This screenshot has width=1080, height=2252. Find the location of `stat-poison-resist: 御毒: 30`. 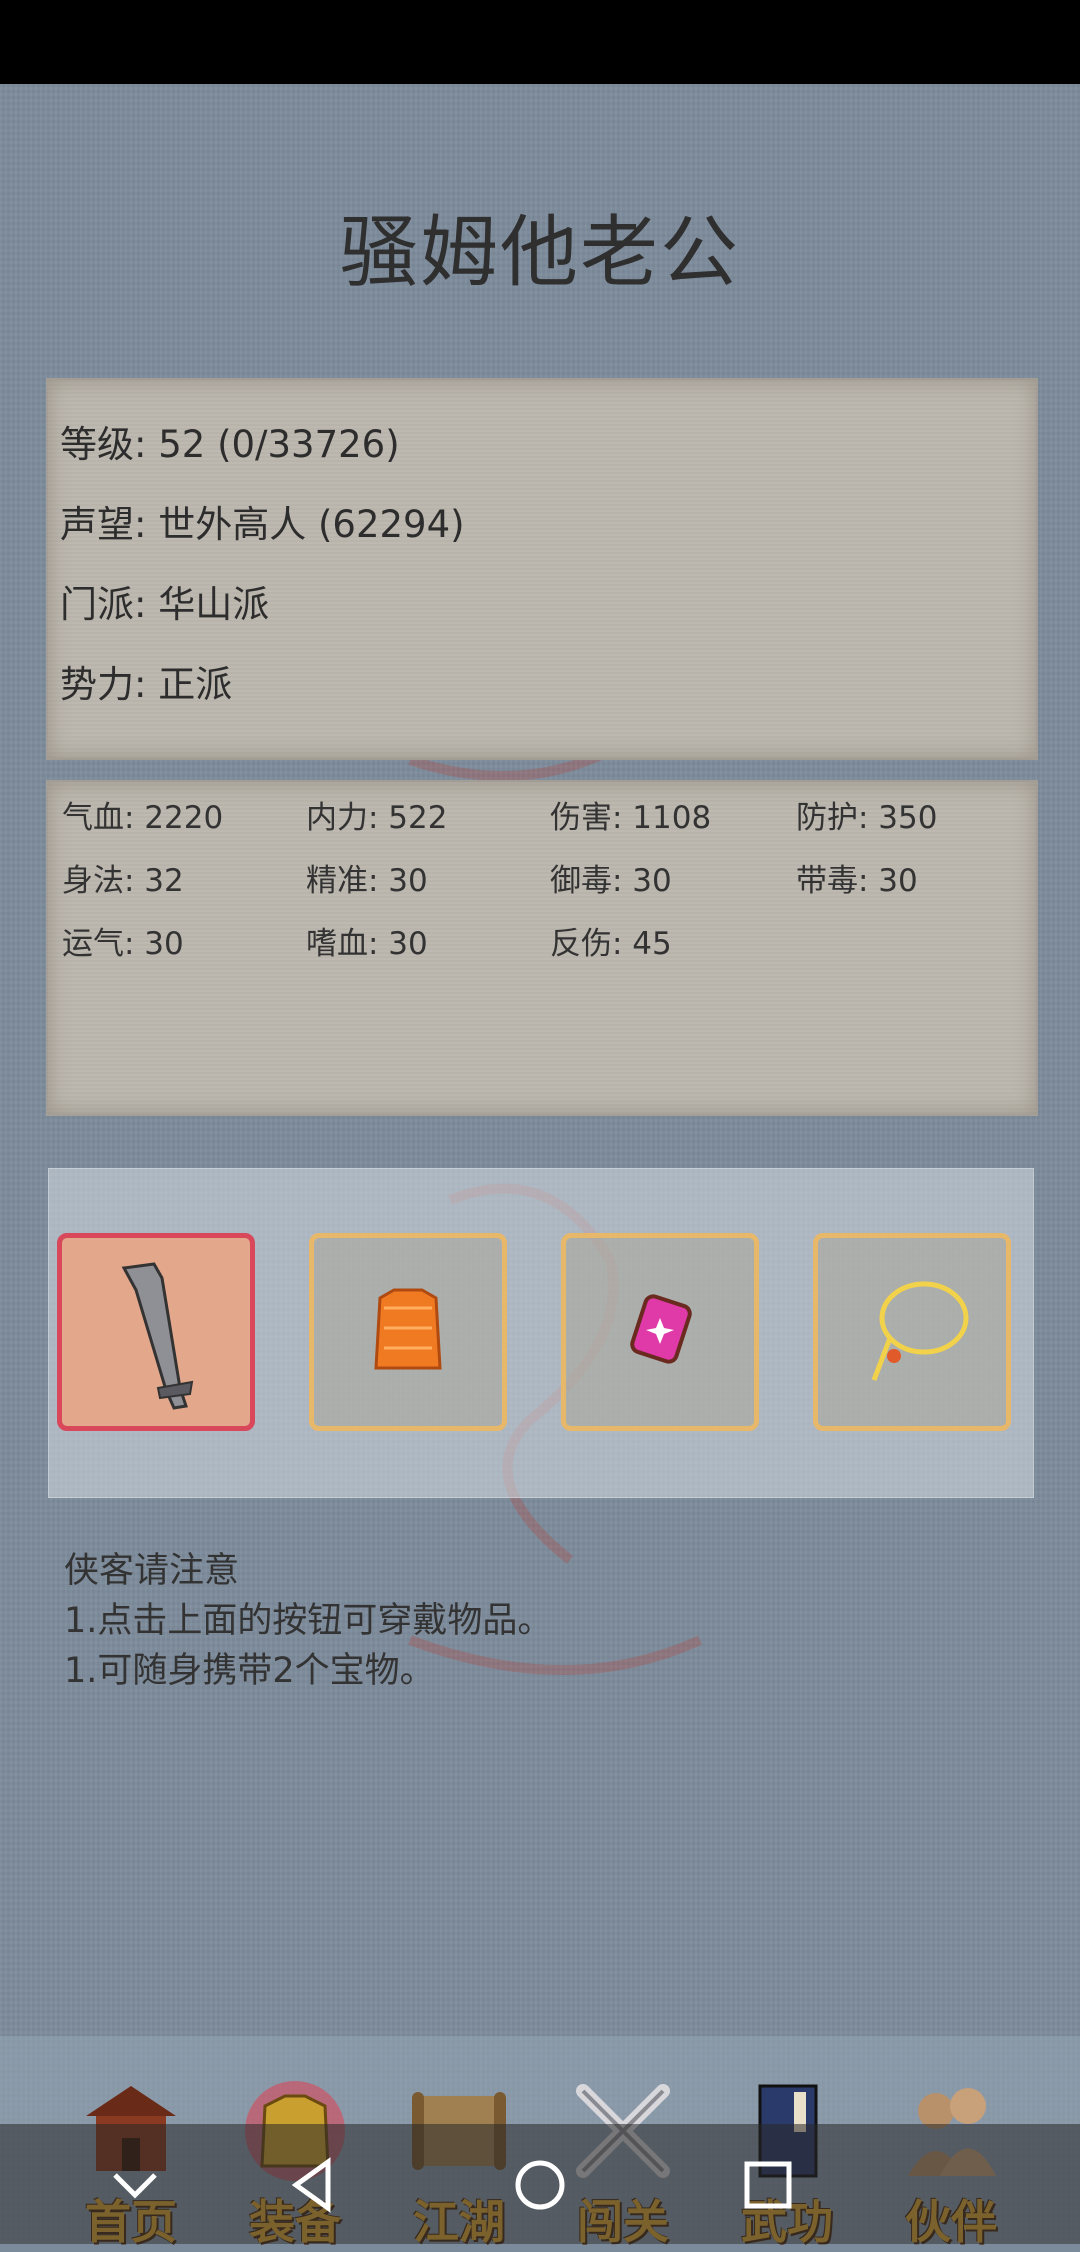

stat-poison-resist: 御毒: 30 is located at coordinates (611, 881).